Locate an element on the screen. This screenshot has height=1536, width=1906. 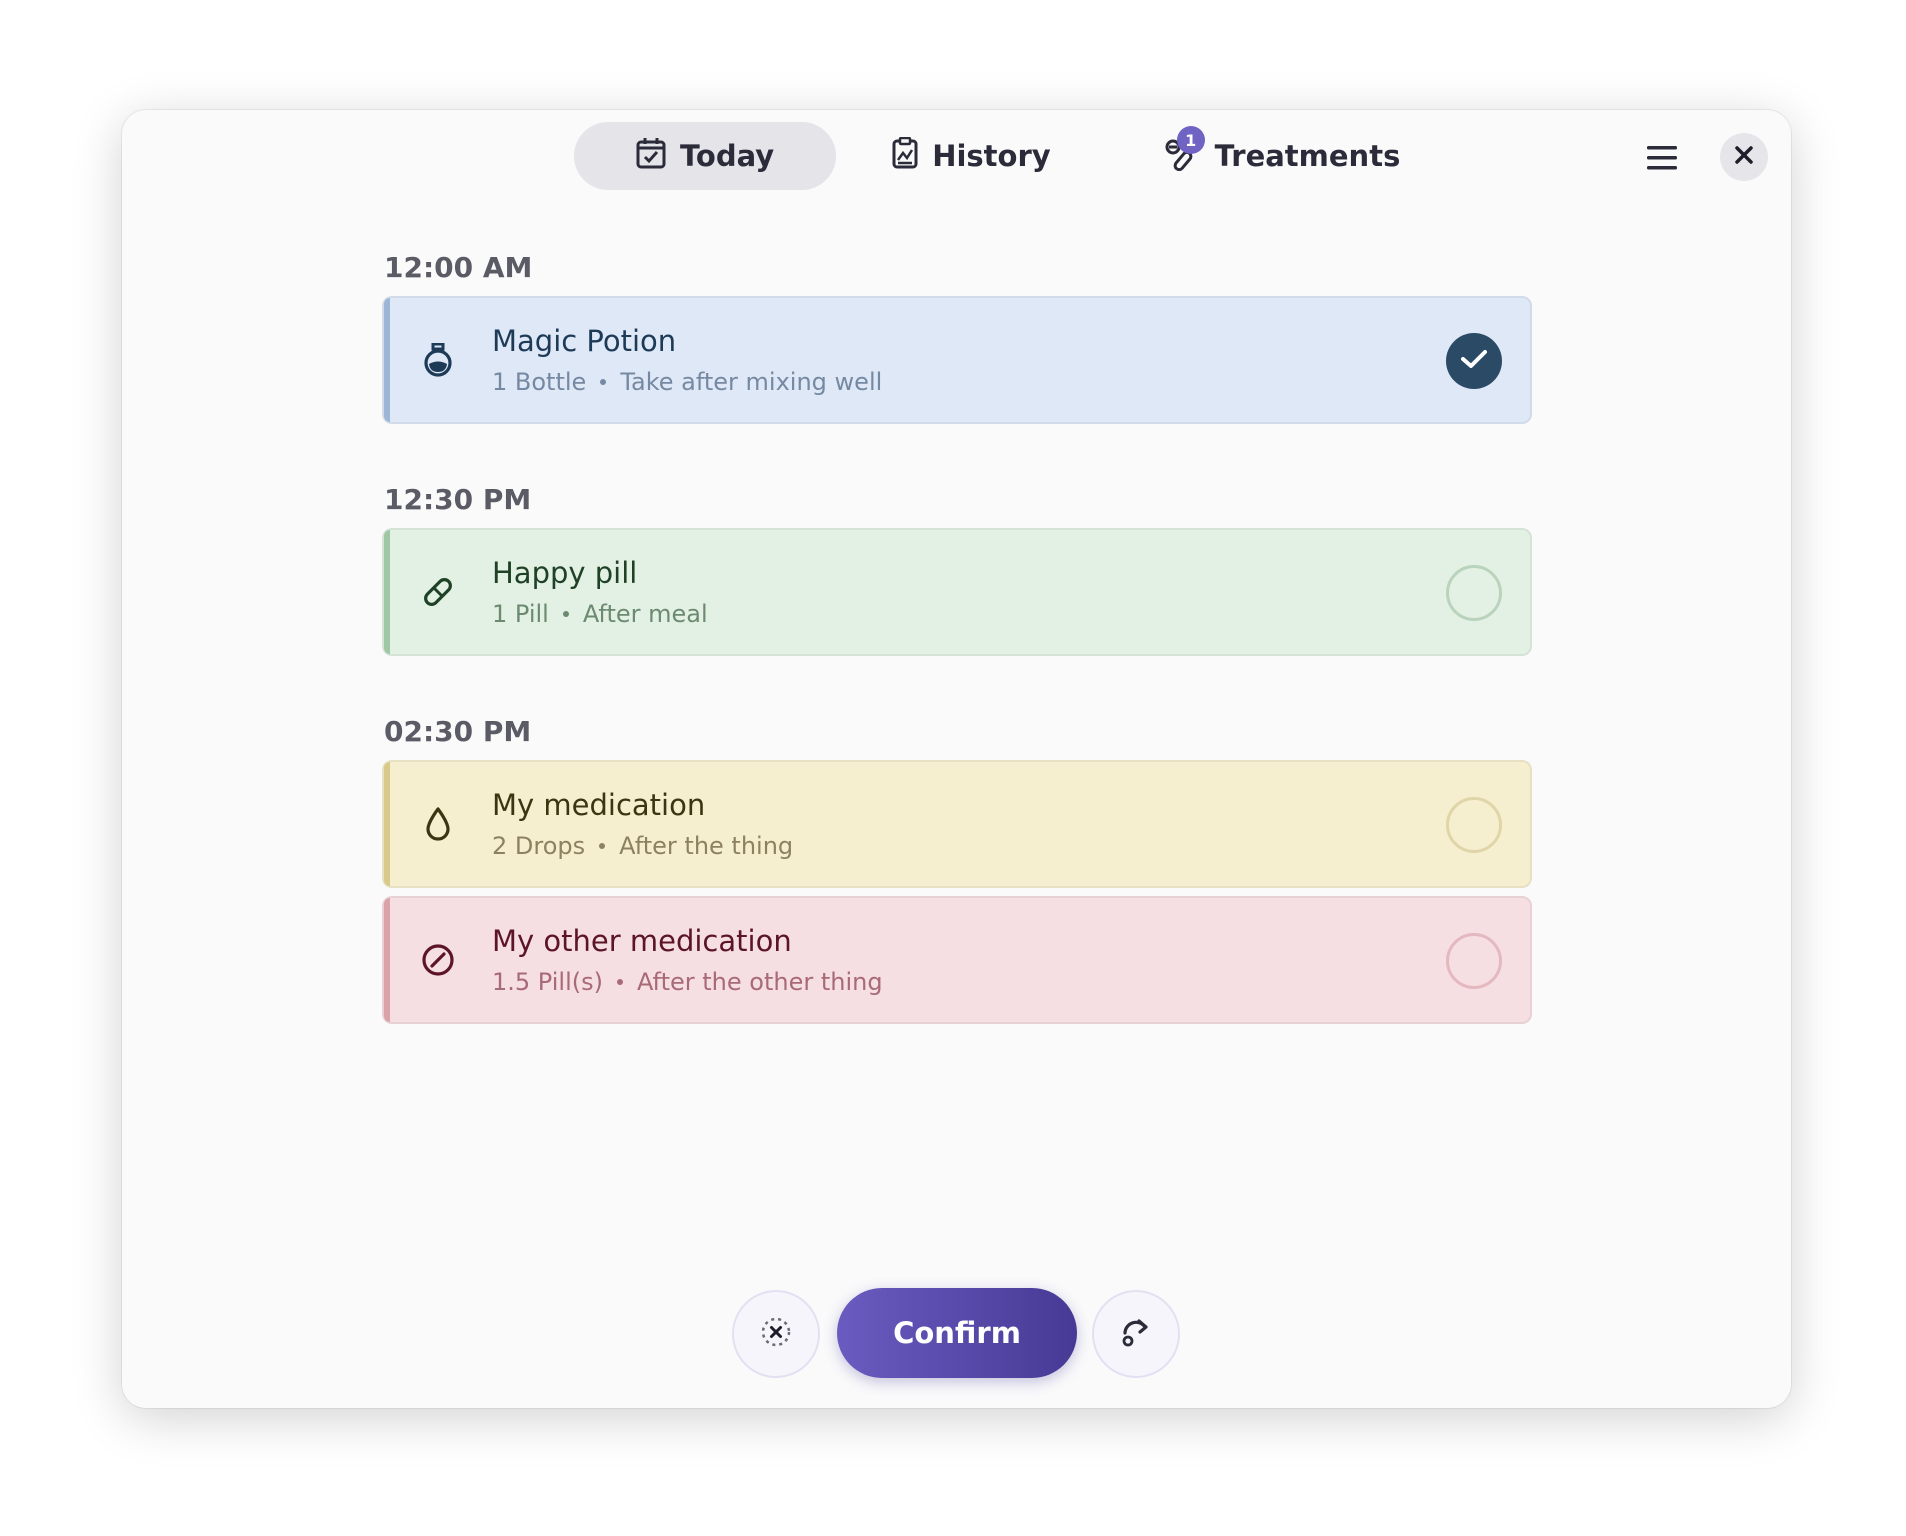
medication-dose: 1.5 Pill(s) is located at coordinates (547, 982).